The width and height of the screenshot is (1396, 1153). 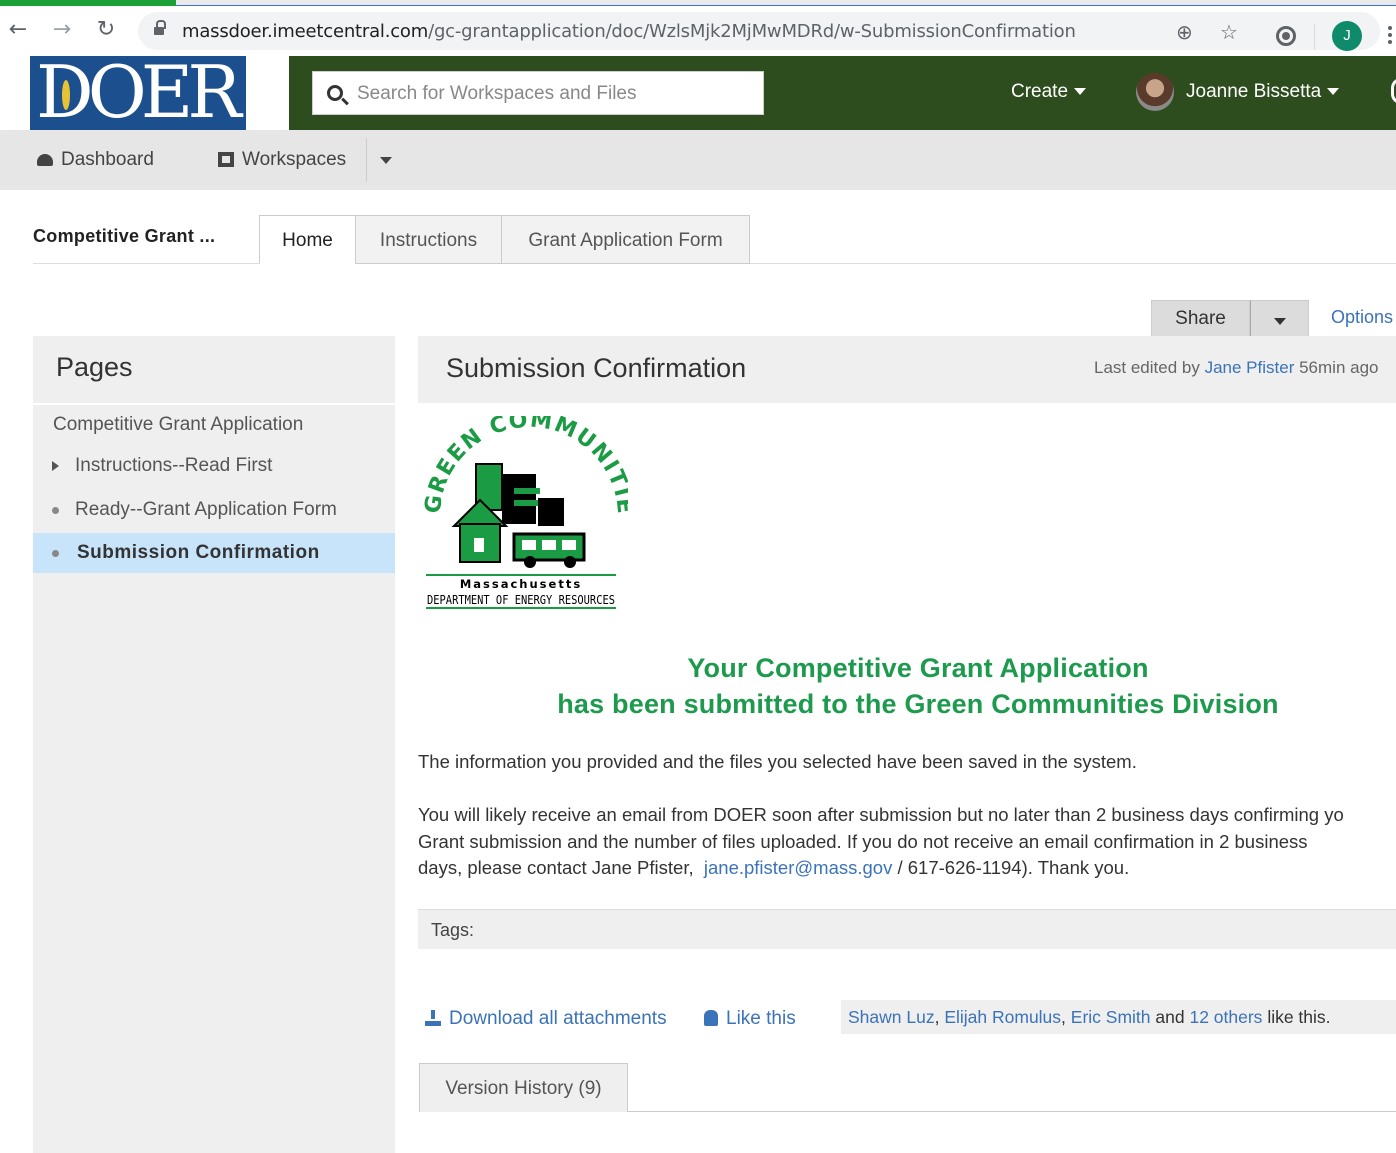 I want to click on url-host: massdoer.imeetcentral.com, so click(x=305, y=31).